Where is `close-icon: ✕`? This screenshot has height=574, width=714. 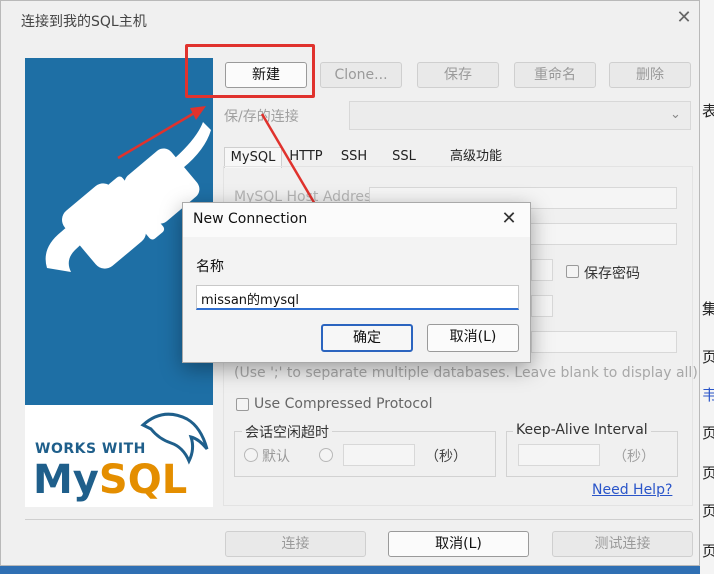 close-icon: ✕ is located at coordinates (509, 218).